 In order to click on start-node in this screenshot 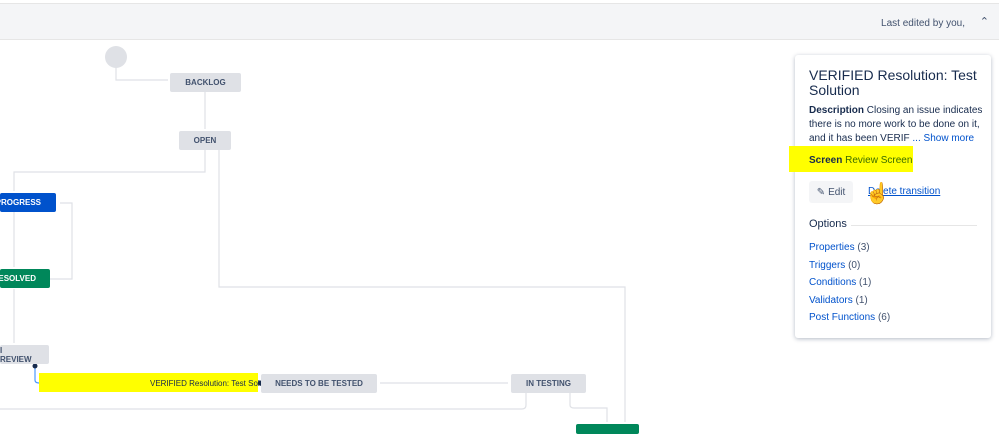, I will do `click(116, 57)`.